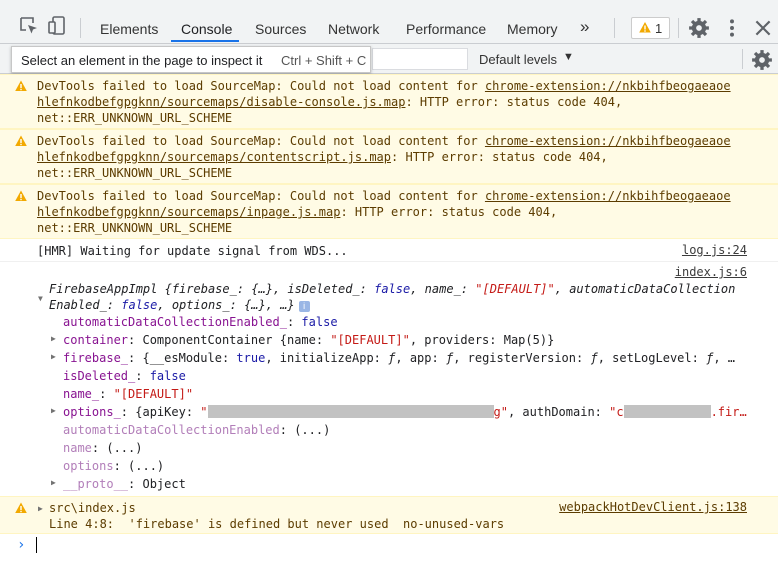  I want to click on property-value: true, so click(251, 358).